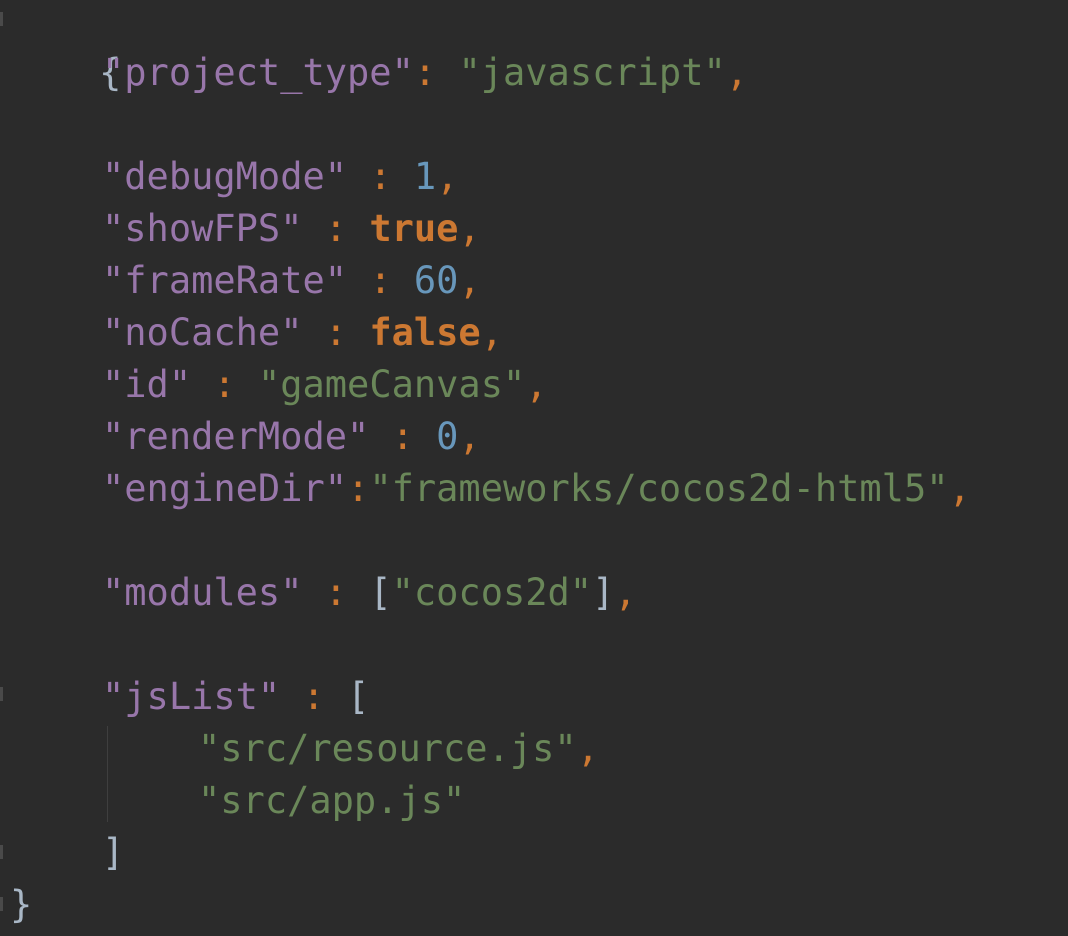  What do you see at coordinates (425, 332) in the screenshot?
I see `json-value: false` at bounding box center [425, 332].